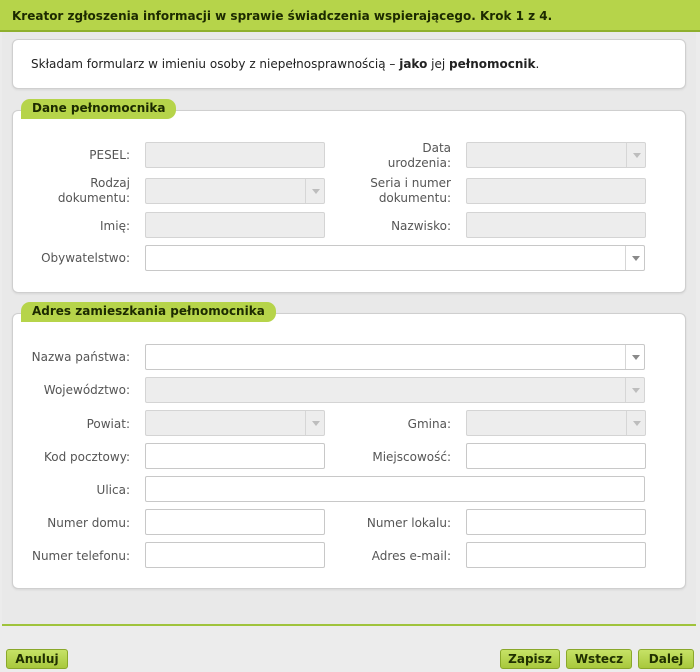 This screenshot has width=700, height=672. I want to click on phone-field, so click(235, 555).